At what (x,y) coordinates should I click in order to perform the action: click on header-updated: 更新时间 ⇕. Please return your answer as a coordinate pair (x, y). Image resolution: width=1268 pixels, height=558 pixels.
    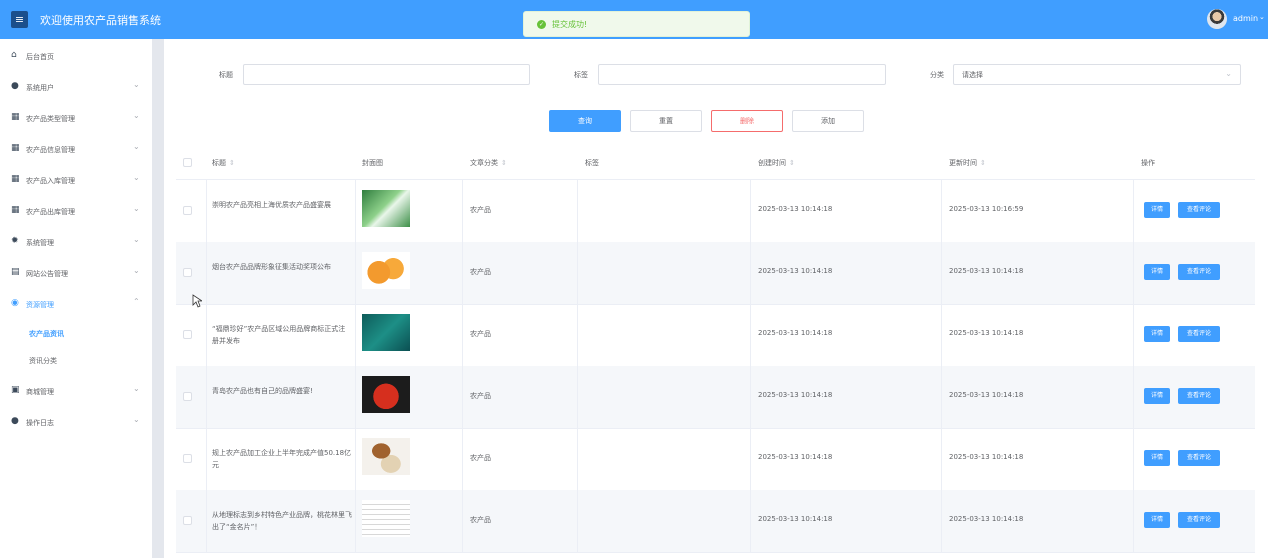
    Looking at the image, I should click on (967, 163).